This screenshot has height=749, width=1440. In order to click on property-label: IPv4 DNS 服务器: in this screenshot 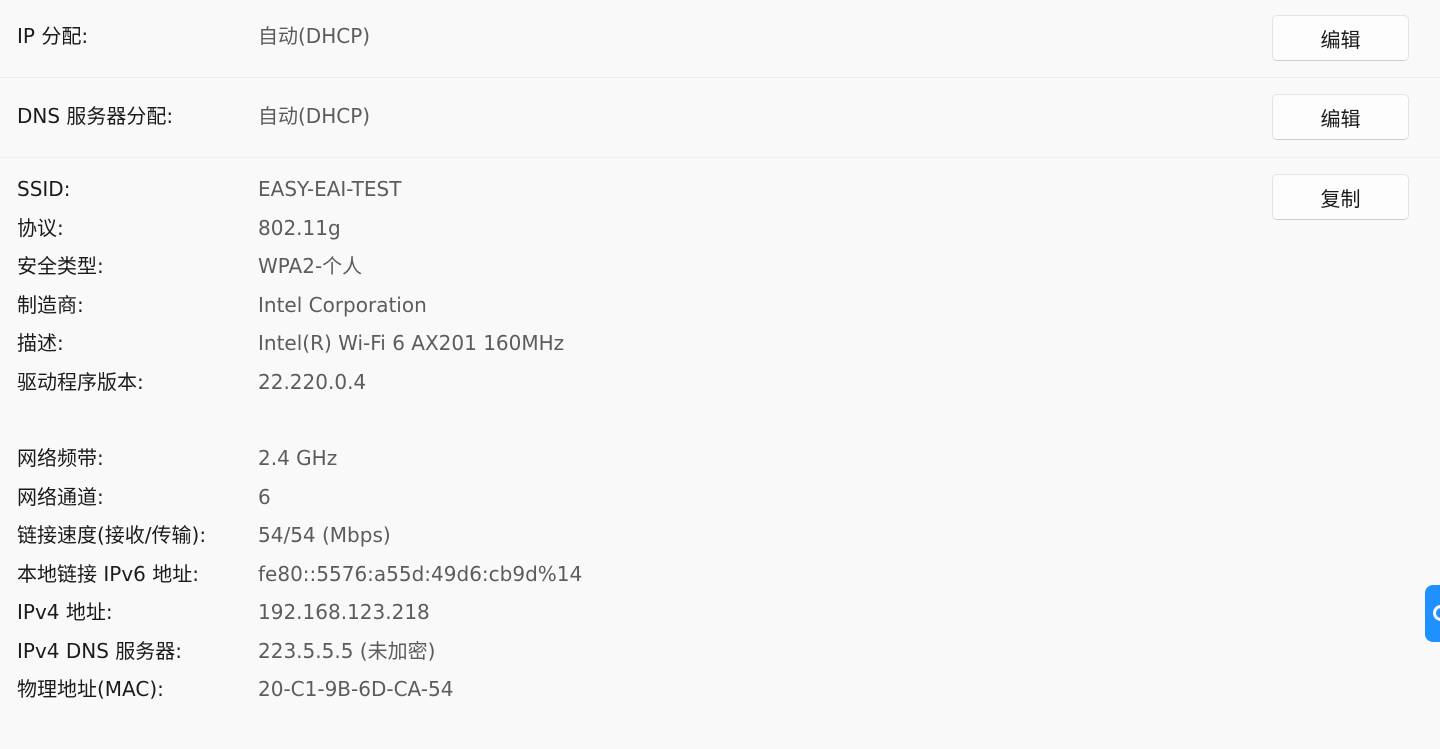, I will do `click(100, 651)`.